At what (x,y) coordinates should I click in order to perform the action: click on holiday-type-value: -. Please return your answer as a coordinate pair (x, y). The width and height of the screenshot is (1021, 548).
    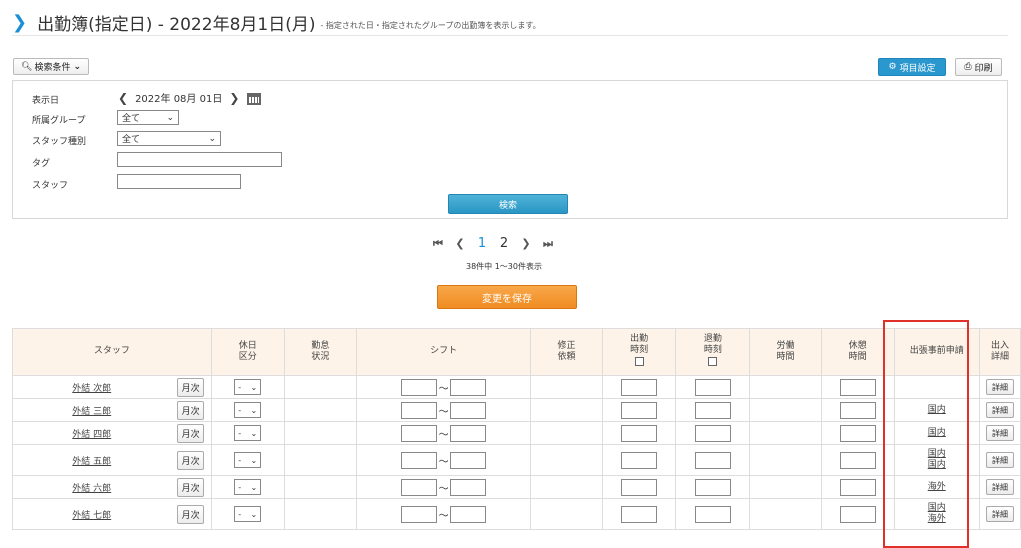
    Looking at the image, I should click on (240, 460).